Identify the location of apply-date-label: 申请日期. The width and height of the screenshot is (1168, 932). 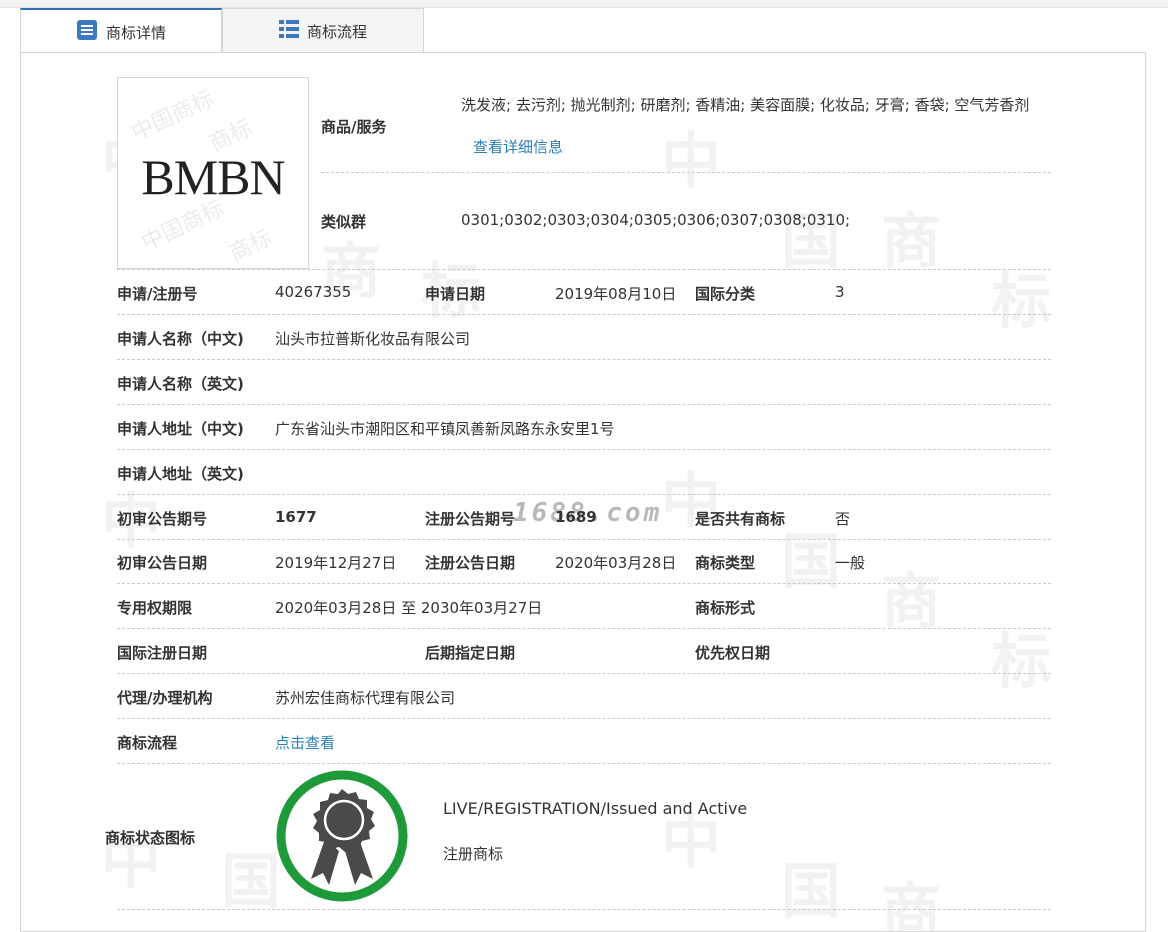
(455, 294).